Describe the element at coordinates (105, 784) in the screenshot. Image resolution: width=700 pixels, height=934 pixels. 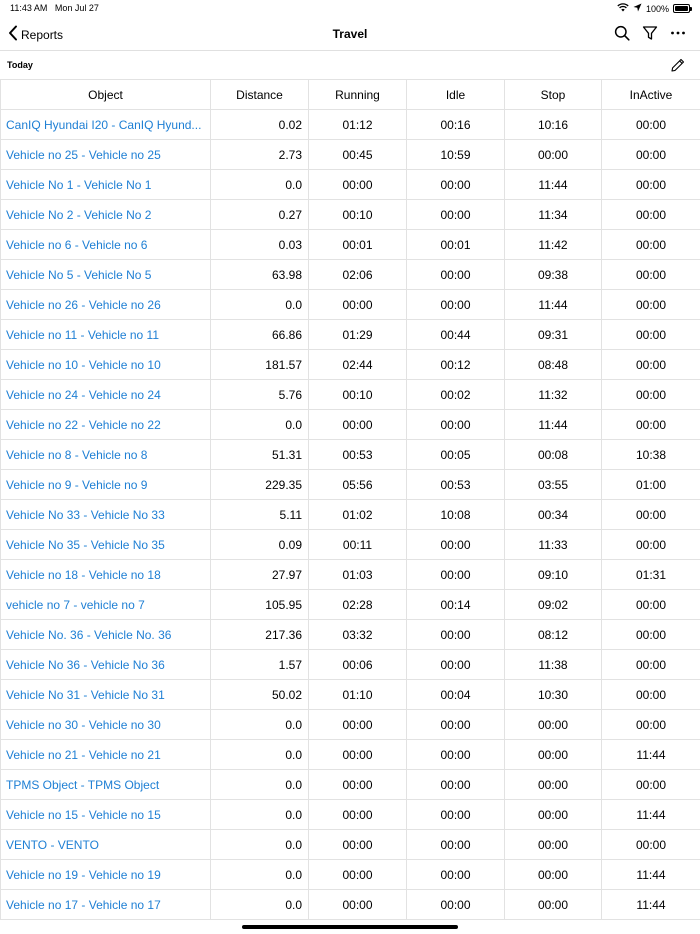
I see `object-link: TPMS Object - TPMS Object` at that location.